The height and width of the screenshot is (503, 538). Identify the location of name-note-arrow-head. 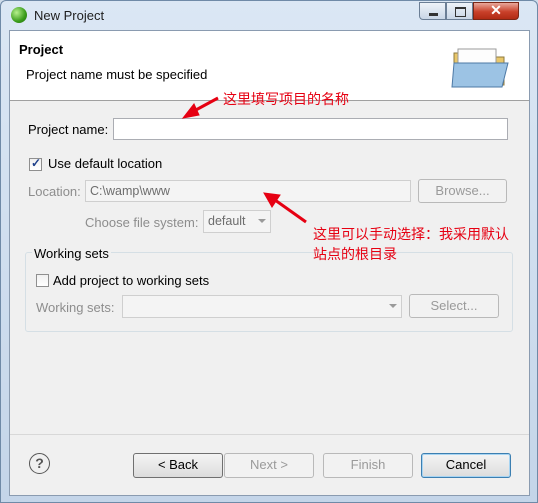
(190, 111).